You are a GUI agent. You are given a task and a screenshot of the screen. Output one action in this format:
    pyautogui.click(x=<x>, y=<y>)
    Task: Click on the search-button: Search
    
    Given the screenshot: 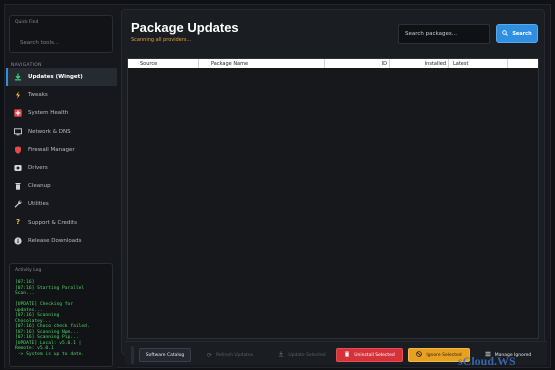 What is the action you would take?
    pyautogui.click(x=517, y=33)
    